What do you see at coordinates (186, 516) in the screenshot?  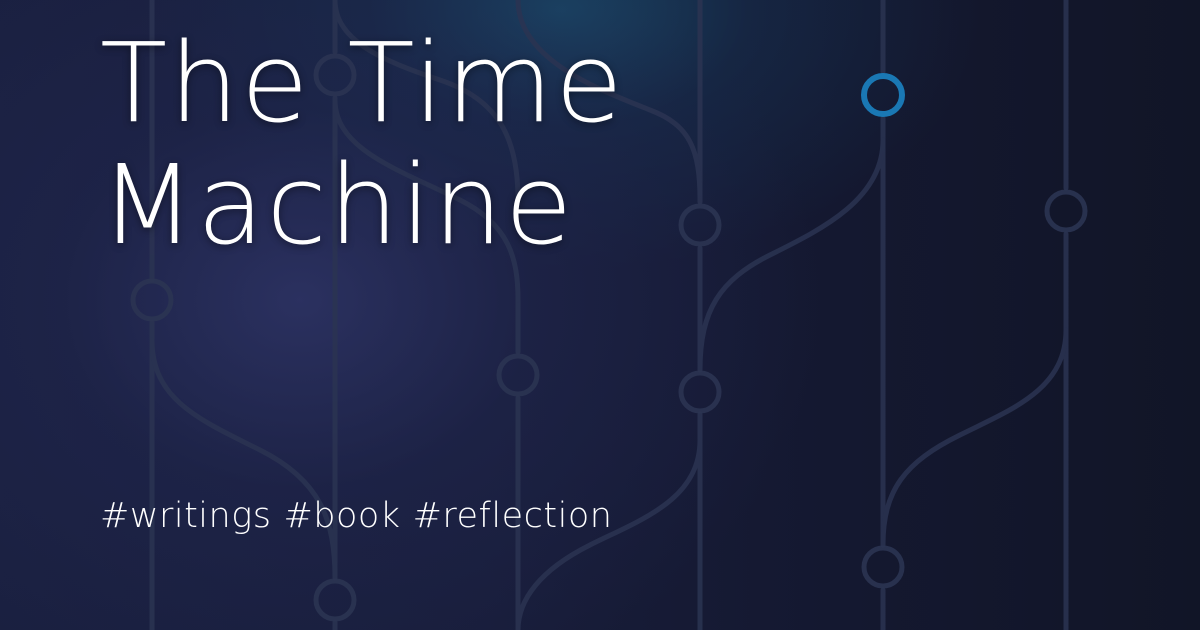 I see `tag-writings: #writings` at bounding box center [186, 516].